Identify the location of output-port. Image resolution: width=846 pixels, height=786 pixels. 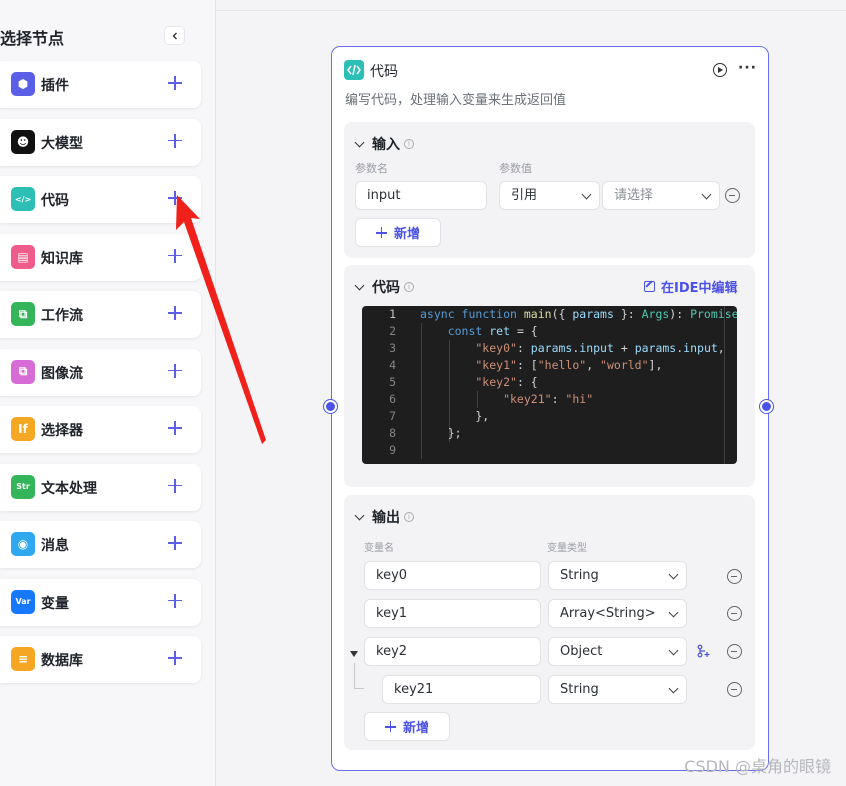
(766, 406).